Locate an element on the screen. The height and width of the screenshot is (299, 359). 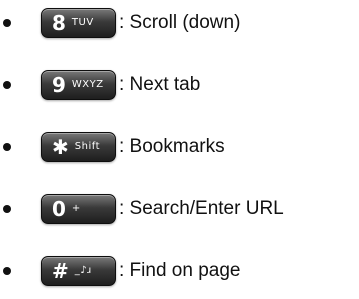
shortcut-label: : Find on page is located at coordinates (180, 270).